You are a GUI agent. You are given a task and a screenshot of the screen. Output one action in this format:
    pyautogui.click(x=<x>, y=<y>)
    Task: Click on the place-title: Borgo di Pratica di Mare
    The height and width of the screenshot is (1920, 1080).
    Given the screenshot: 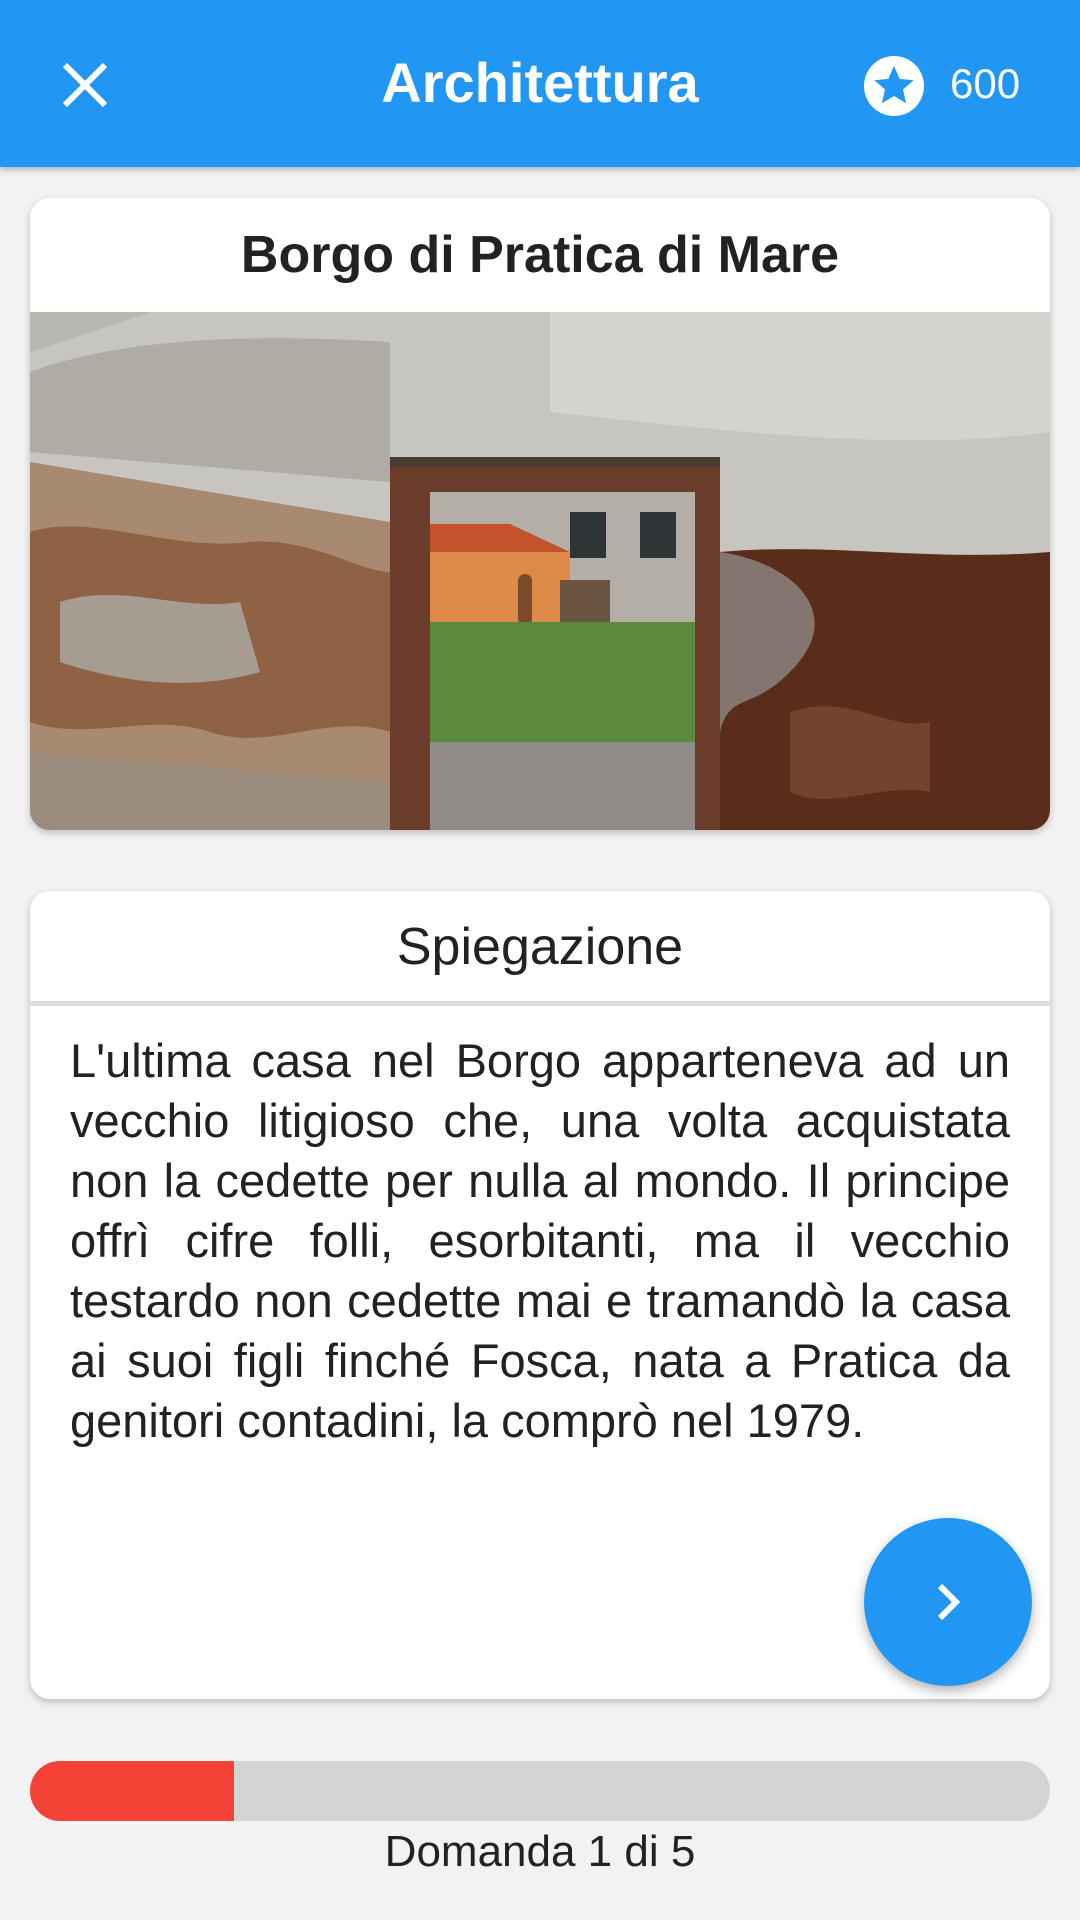 What is the action you would take?
    pyautogui.click(x=540, y=255)
    